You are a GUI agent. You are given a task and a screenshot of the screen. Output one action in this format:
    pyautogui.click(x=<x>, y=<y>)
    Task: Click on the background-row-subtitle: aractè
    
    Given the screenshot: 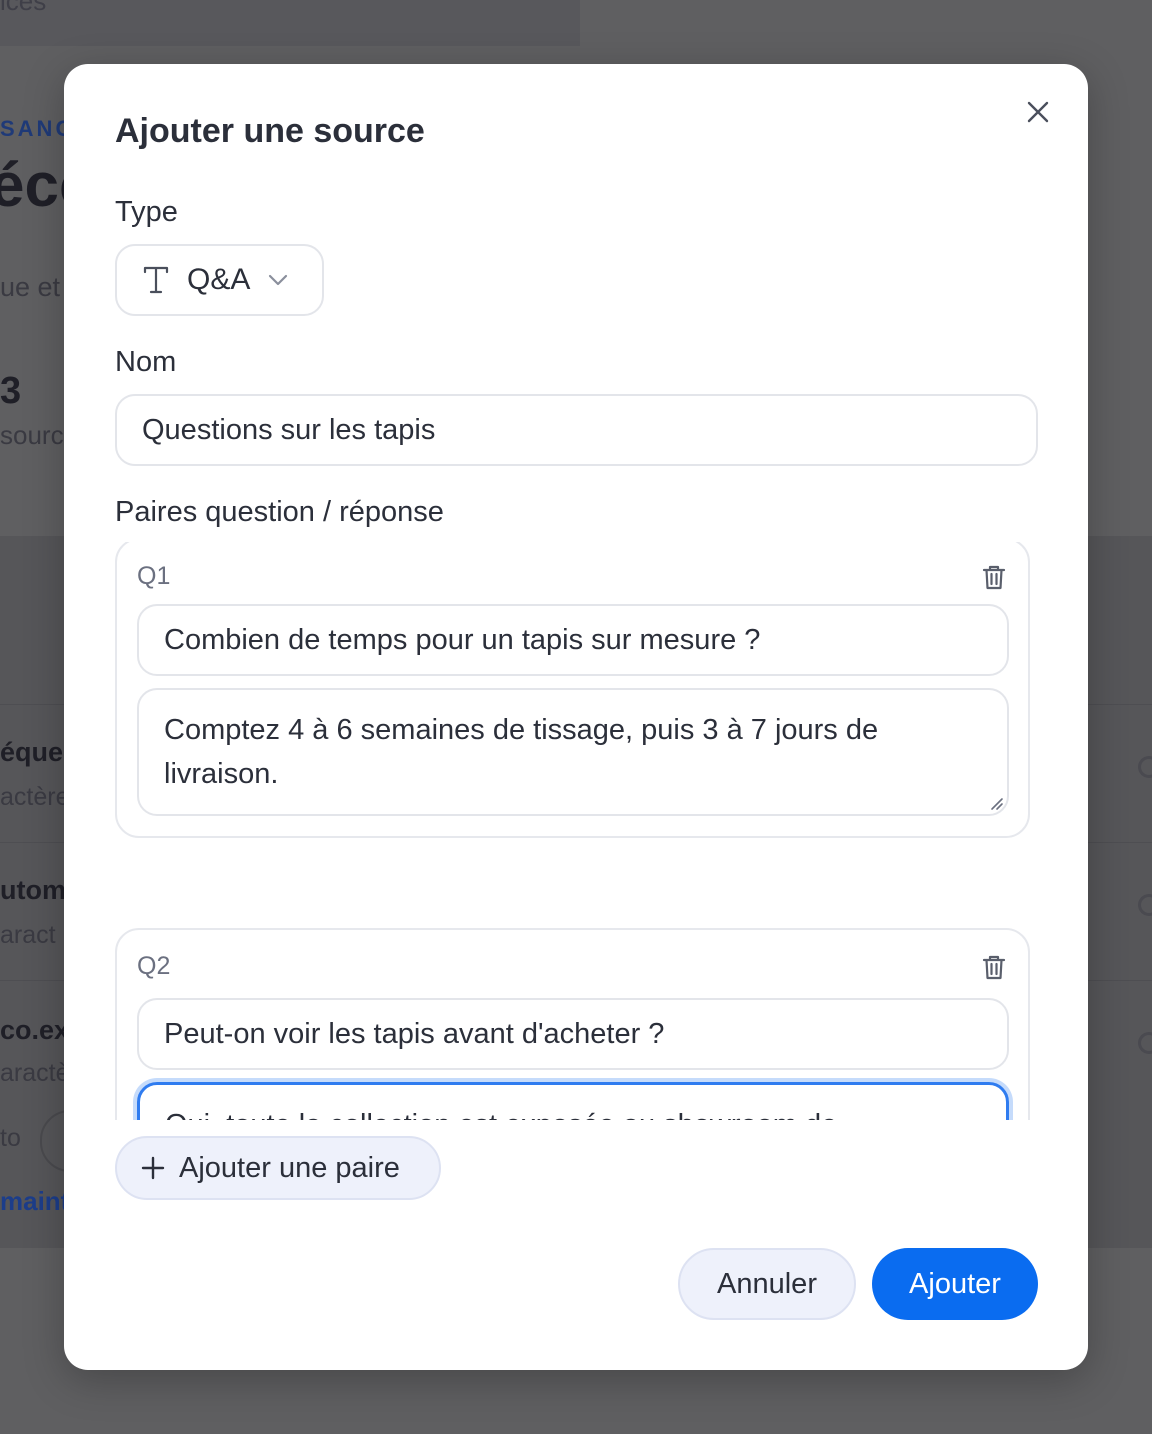 What is the action you would take?
    pyautogui.click(x=35, y=1073)
    